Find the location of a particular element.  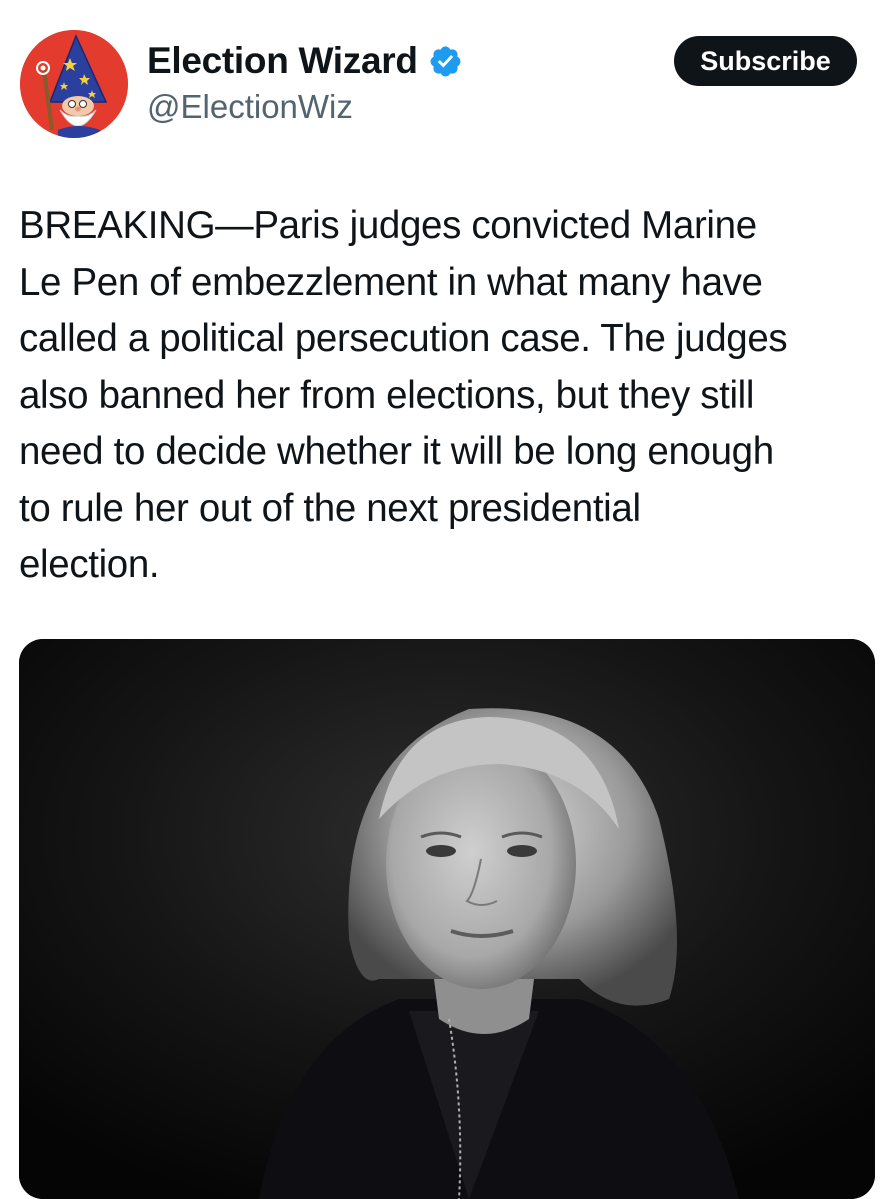

author-handle: @ElectionWiz is located at coordinates (250, 107).